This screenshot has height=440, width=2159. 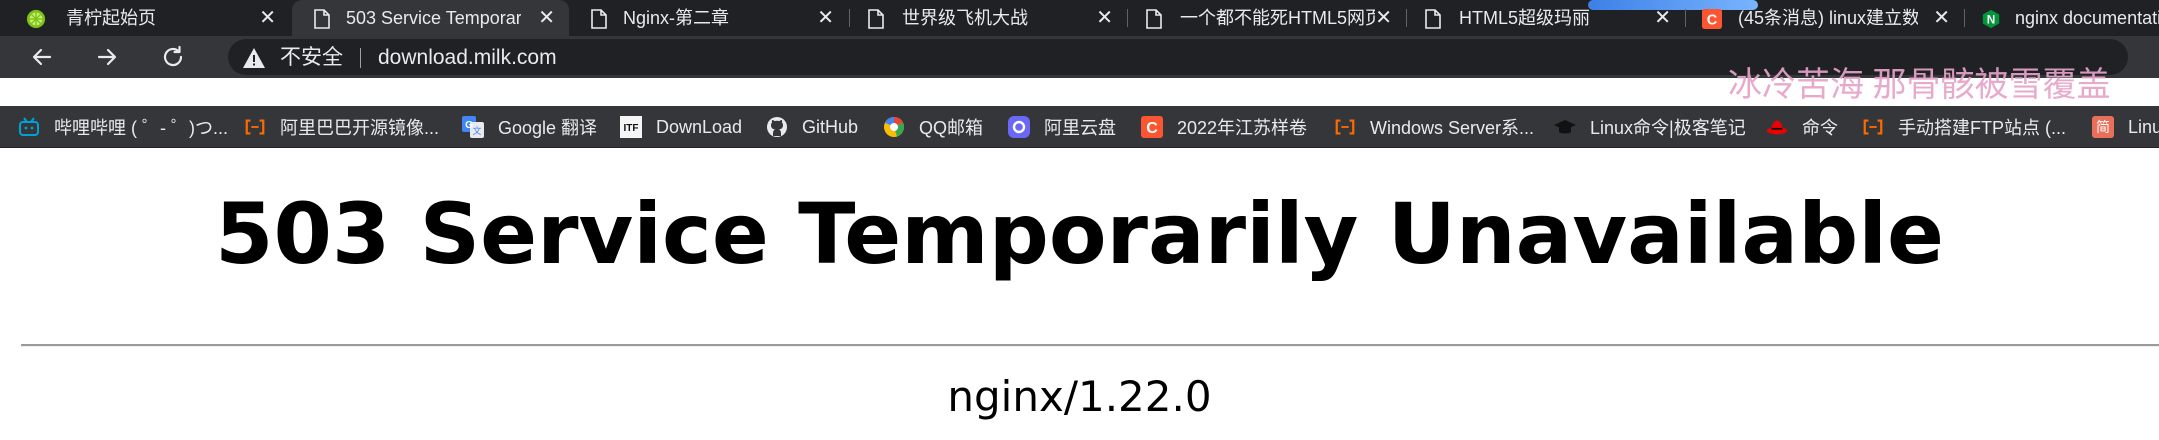 I want to click on github-icon, so click(x=777, y=127).